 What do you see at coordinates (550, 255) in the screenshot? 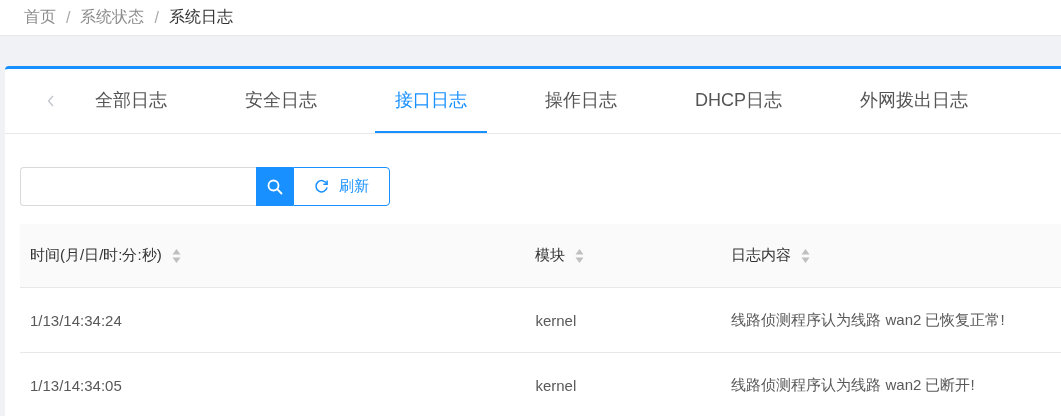
I see `column-header: 模块` at bounding box center [550, 255].